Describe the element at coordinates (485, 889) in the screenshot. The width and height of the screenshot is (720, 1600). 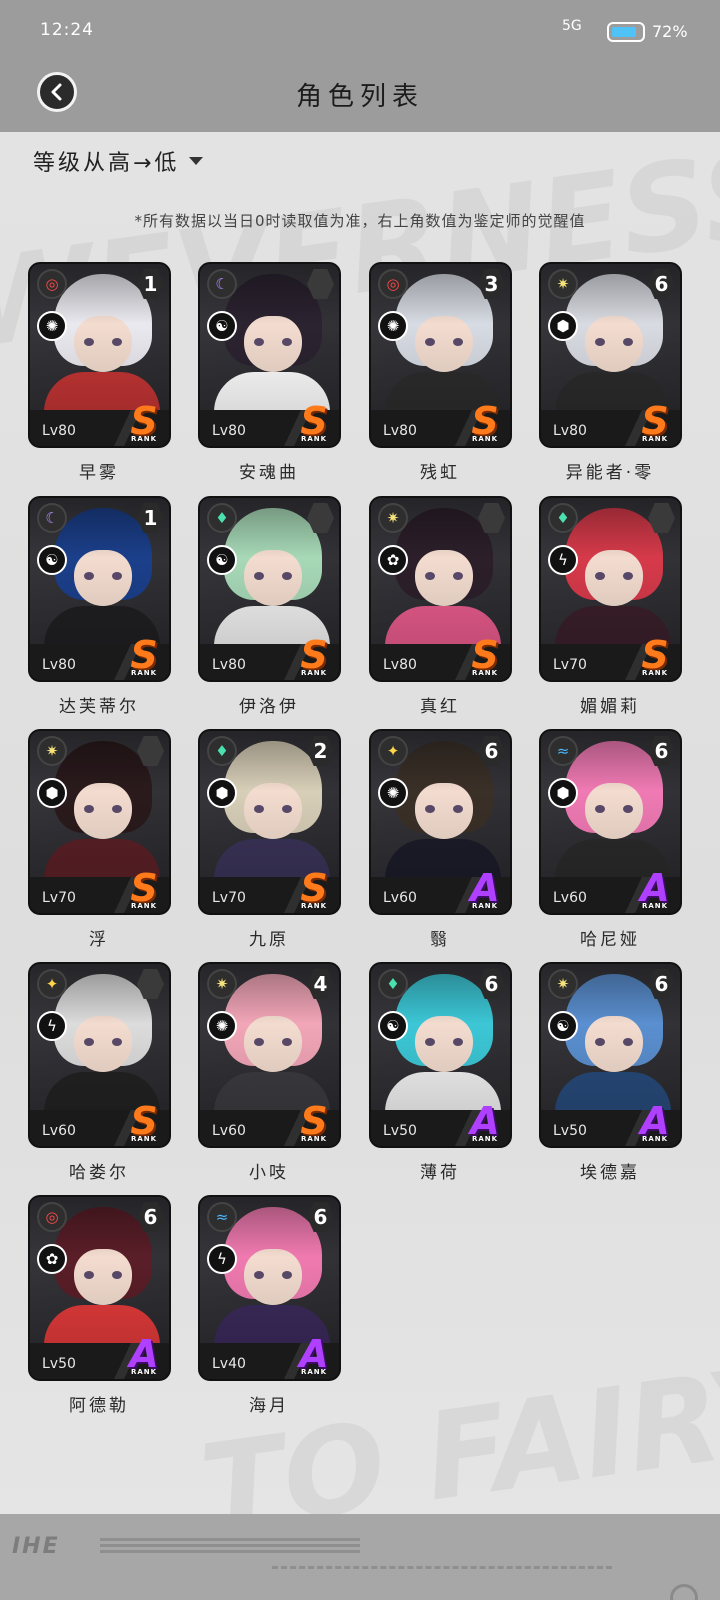
I see `rank-badge: A RANK` at that location.